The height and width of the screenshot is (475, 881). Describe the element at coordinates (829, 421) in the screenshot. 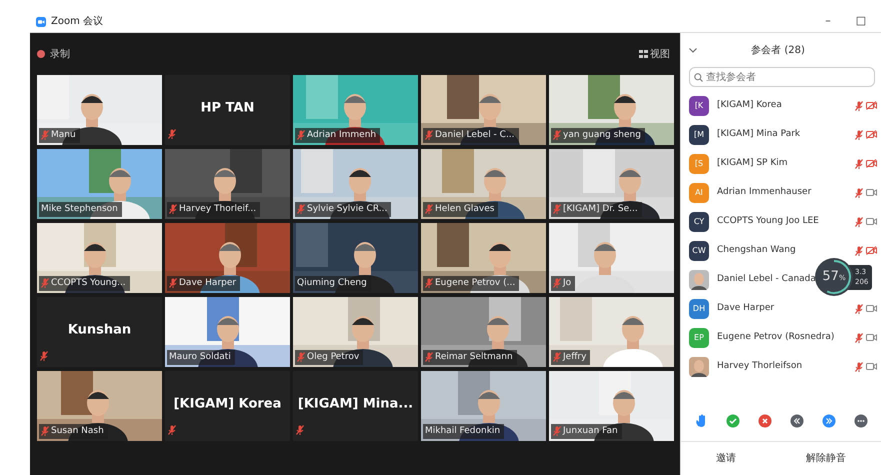

I see `go-faster-icon` at that location.